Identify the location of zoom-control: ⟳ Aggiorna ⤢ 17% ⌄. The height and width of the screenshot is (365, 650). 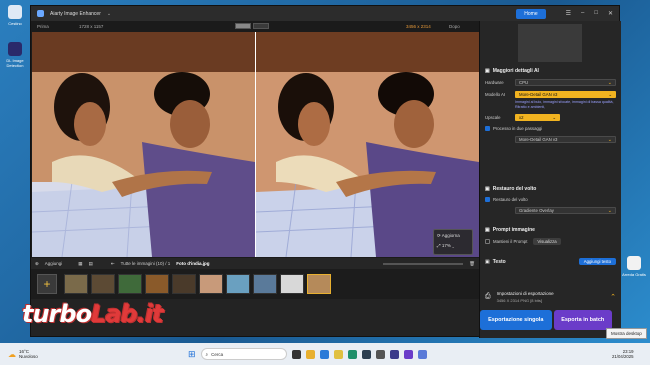
(453, 242).